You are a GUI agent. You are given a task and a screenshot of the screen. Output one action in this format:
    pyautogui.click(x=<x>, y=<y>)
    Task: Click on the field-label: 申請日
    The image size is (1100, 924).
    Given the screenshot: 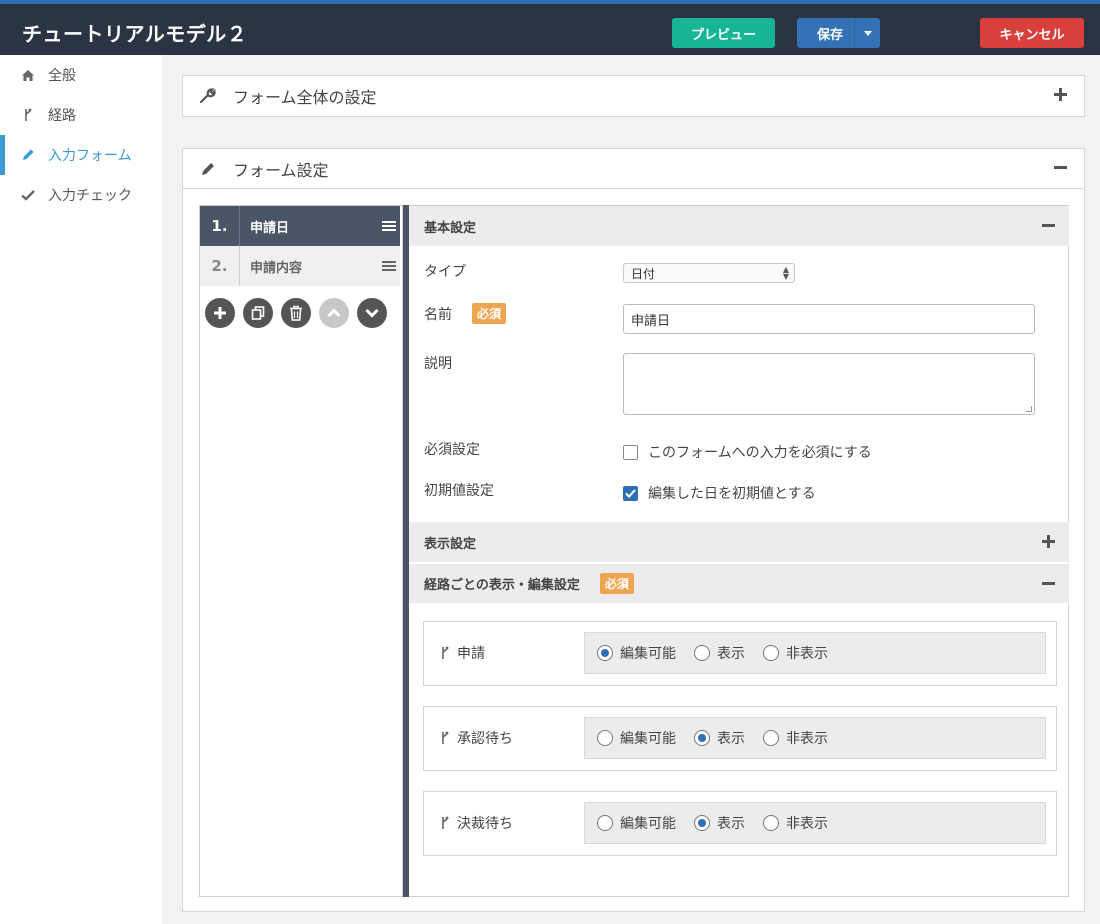 What is the action you would take?
    pyautogui.click(x=270, y=228)
    